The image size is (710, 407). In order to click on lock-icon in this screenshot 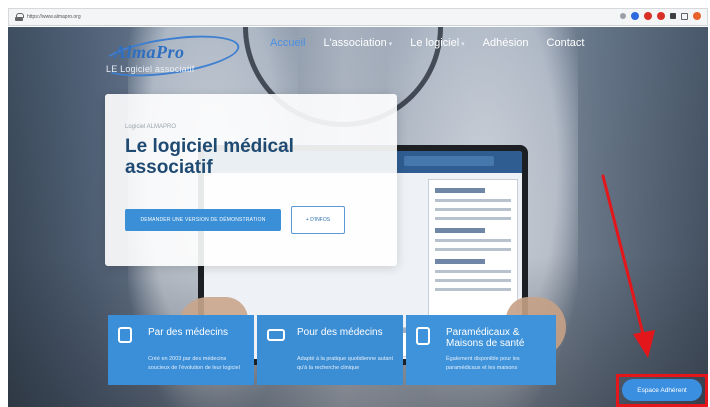, I will do `click(19, 17)`.